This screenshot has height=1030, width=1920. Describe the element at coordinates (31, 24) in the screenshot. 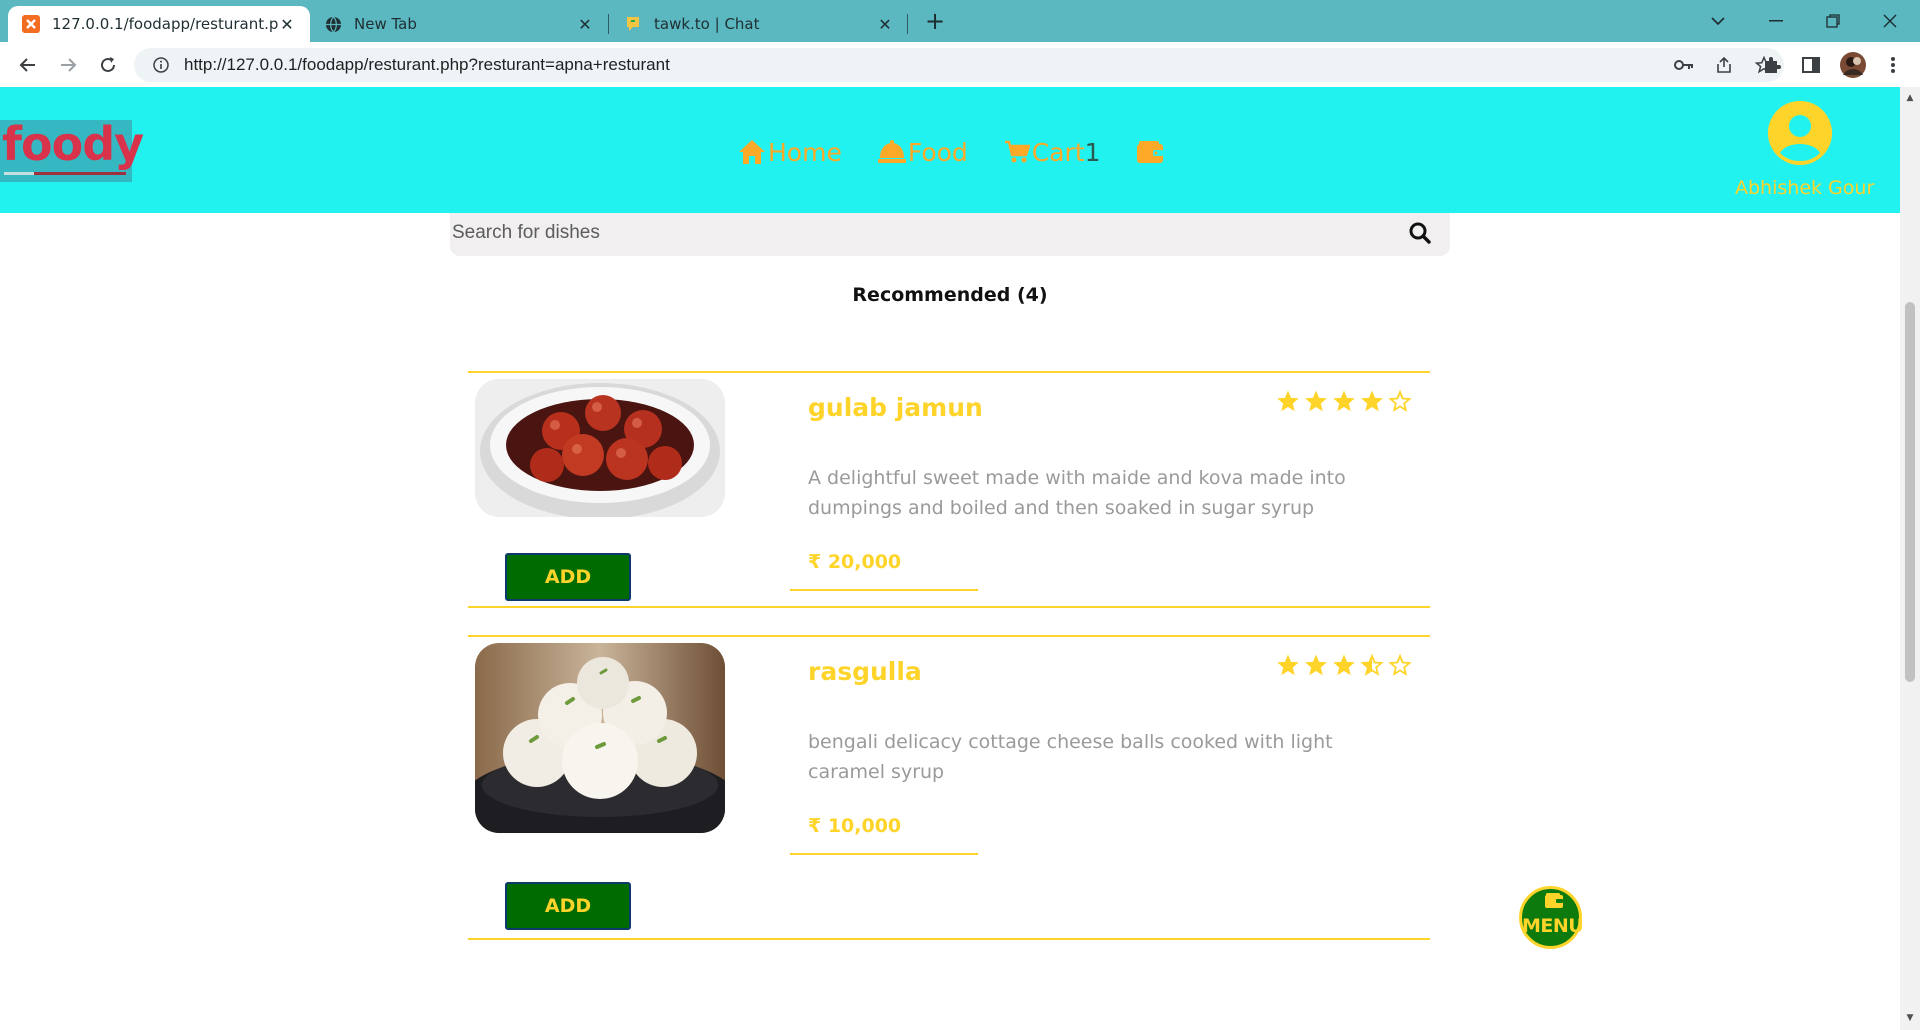

I see `xampp-icon` at that location.